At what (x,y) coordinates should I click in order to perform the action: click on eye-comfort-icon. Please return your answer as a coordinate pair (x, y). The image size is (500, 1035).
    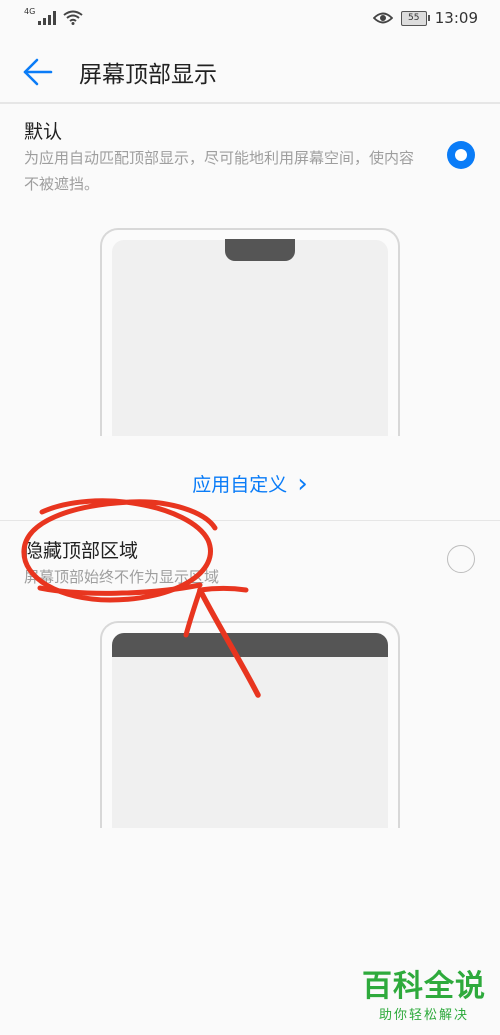
    Looking at the image, I should click on (382, 18).